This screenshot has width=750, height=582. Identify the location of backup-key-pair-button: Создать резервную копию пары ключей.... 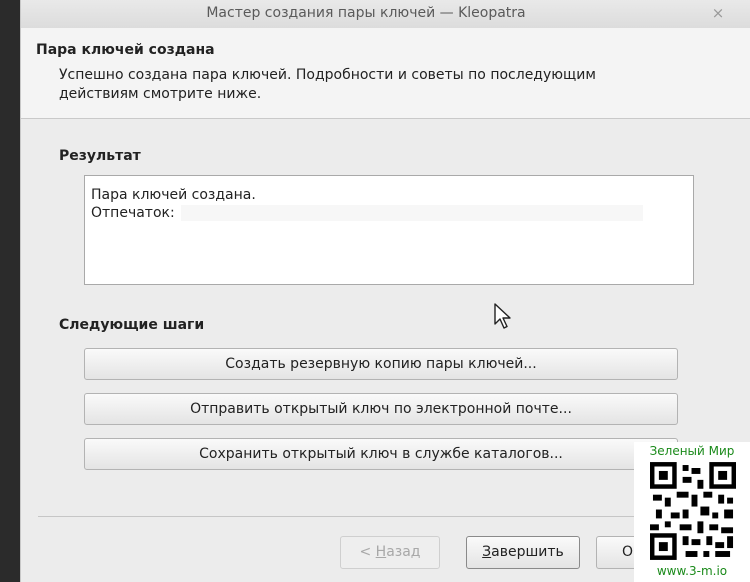
(381, 364).